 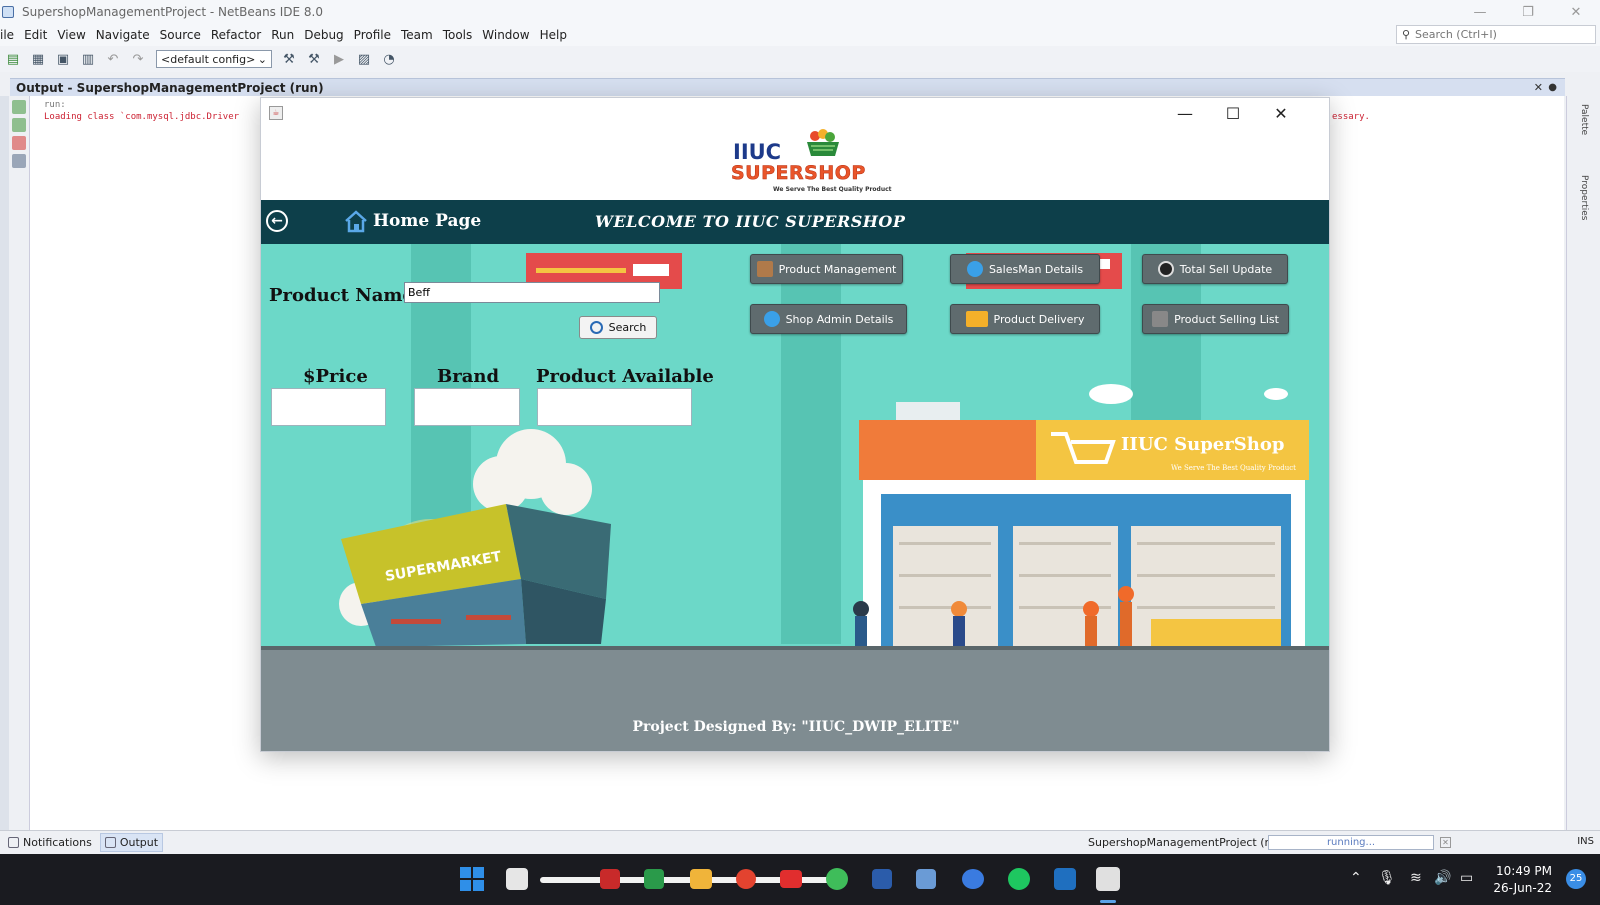 I want to click on projects-side-tab, so click(x=4, y=463).